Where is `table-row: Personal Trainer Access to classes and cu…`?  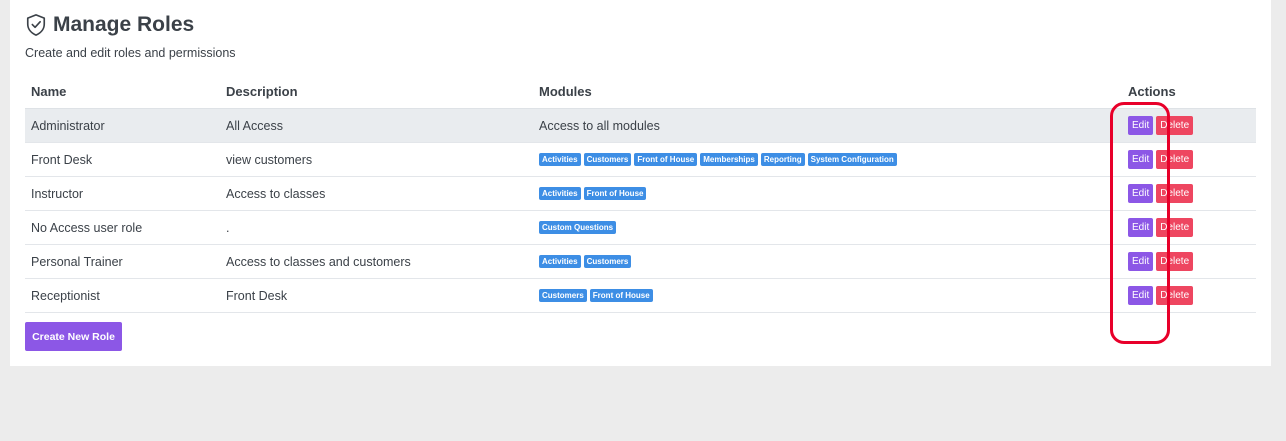 table-row: Personal Trainer Access to classes and cu… is located at coordinates (640, 261).